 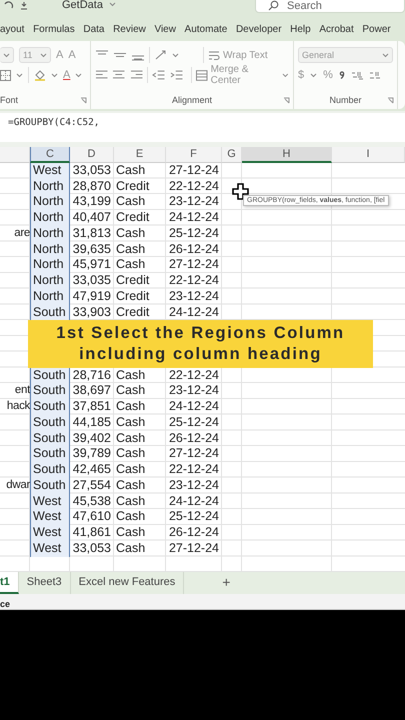 What do you see at coordinates (194, 202) in the screenshot?
I see `cell-text: 23-12-24` at bounding box center [194, 202].